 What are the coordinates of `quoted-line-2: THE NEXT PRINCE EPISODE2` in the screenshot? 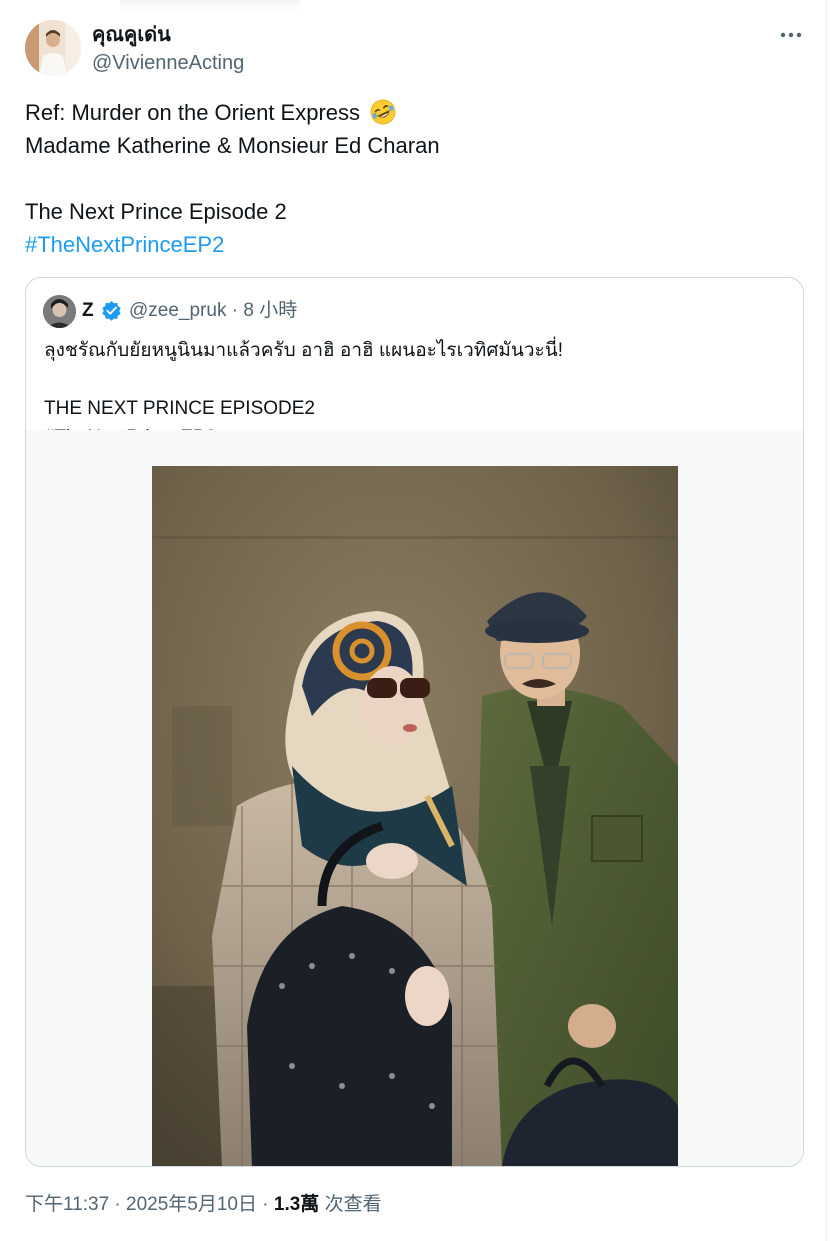 It's located at (179, 408).